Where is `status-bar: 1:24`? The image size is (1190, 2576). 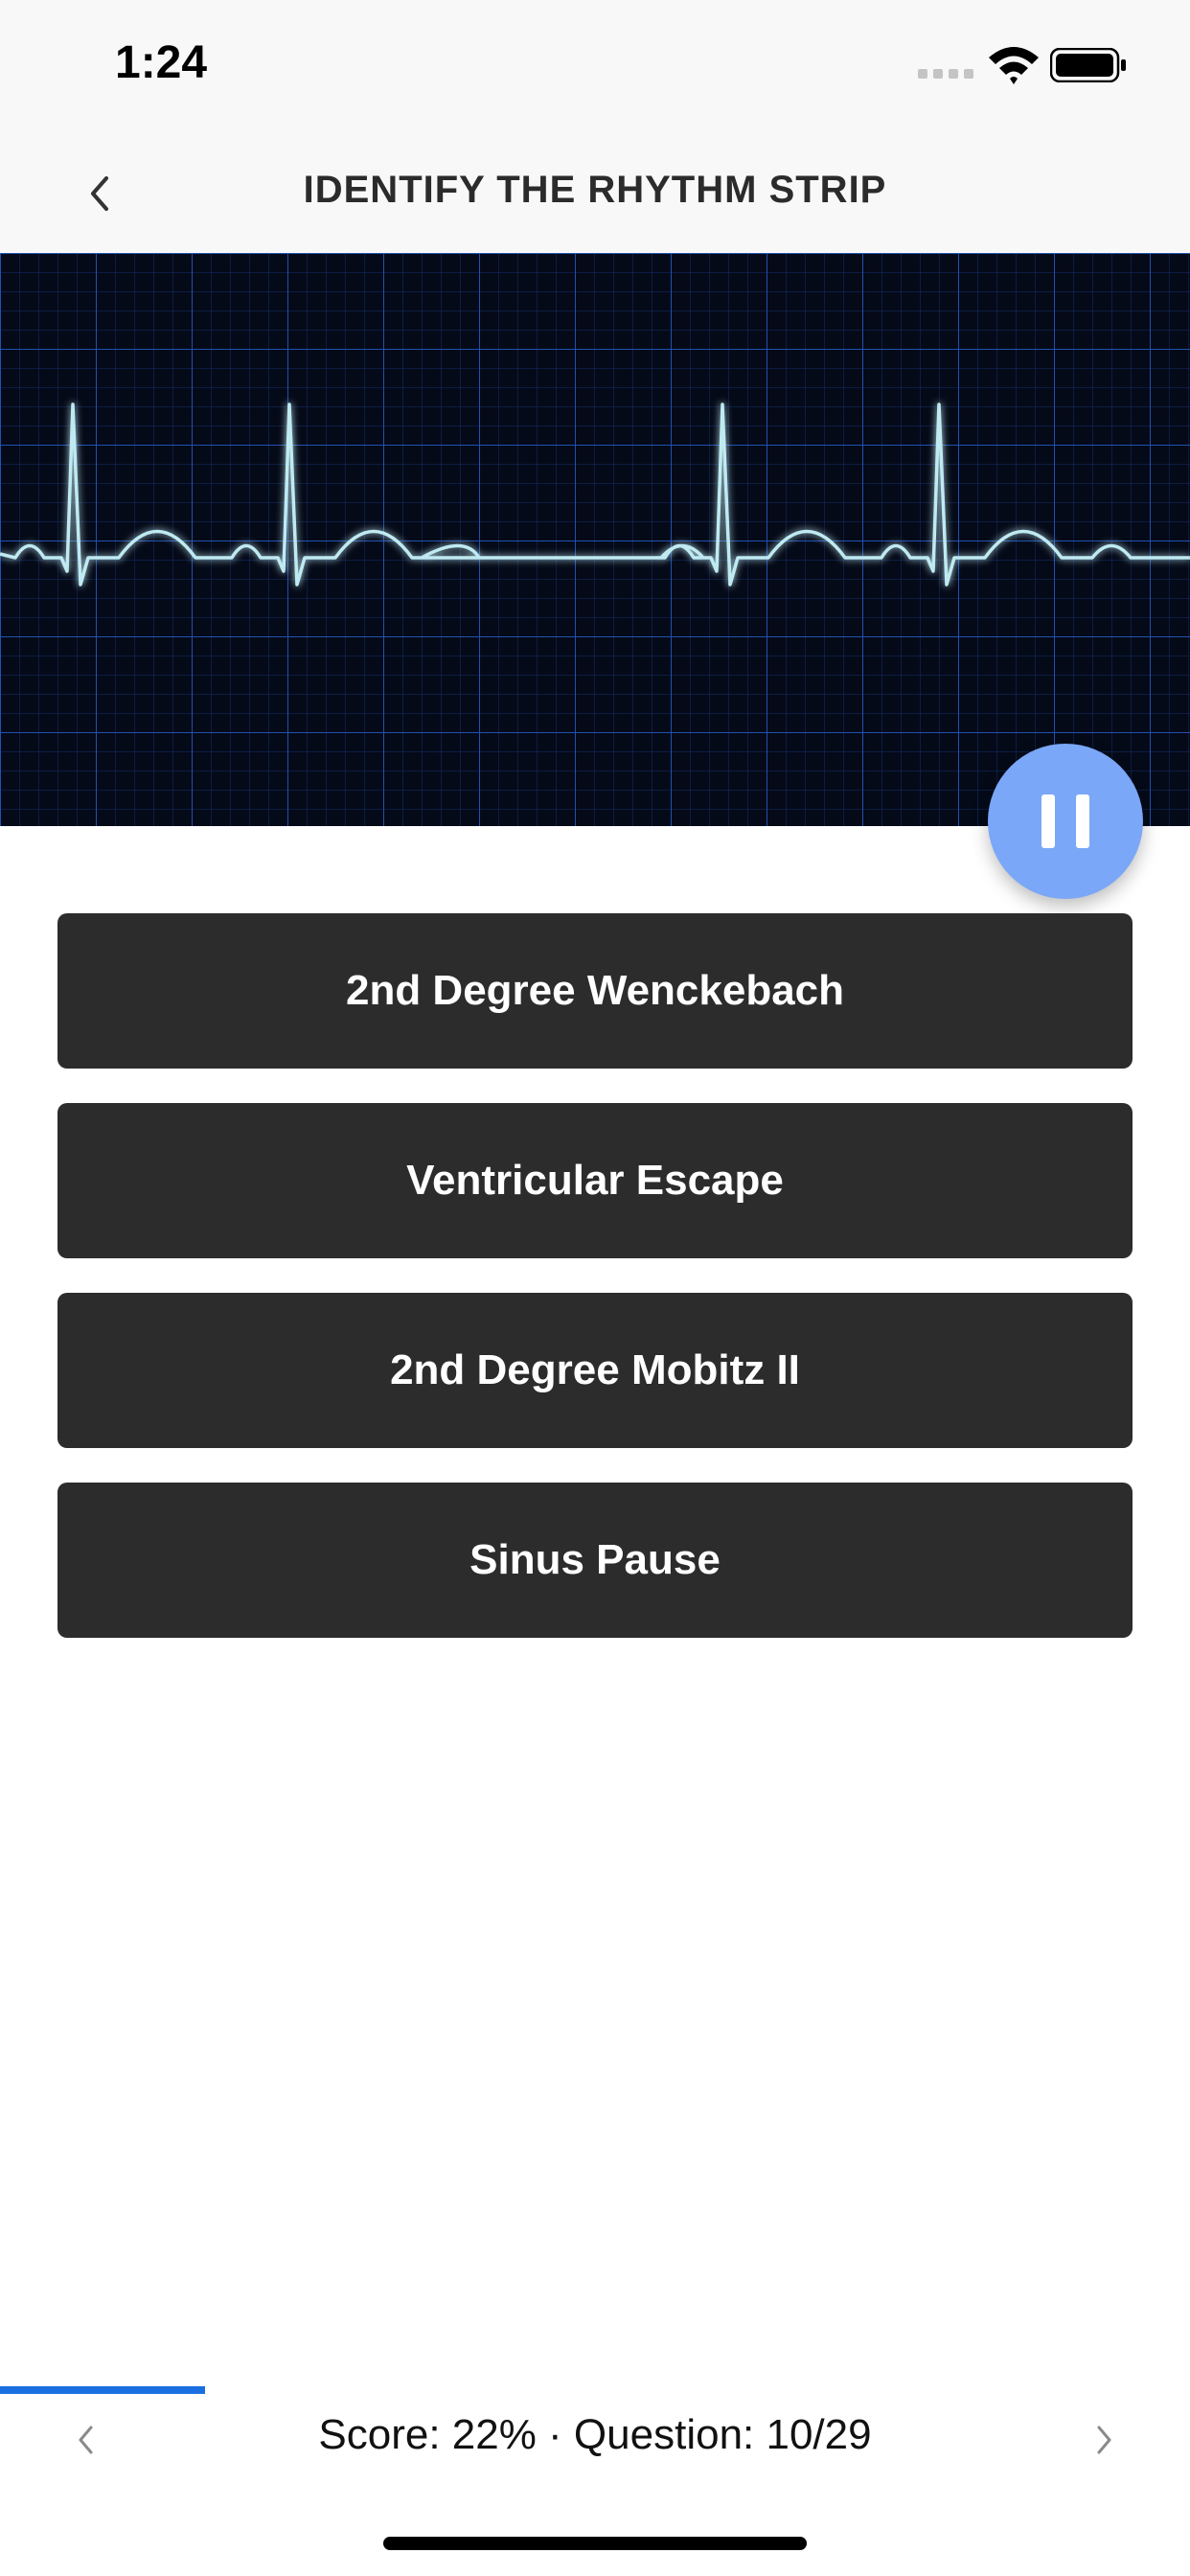
status-bar: 1:24 is located at coordinates (595, 67).